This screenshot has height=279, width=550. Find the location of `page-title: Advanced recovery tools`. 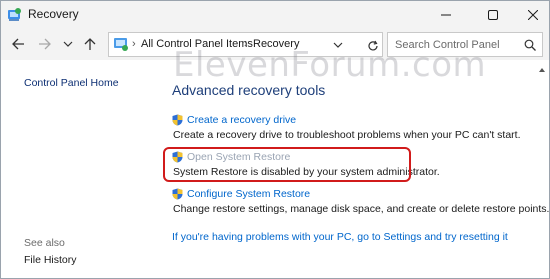

page-title: Advanced recovery tools is located at coordinates (249, 90).